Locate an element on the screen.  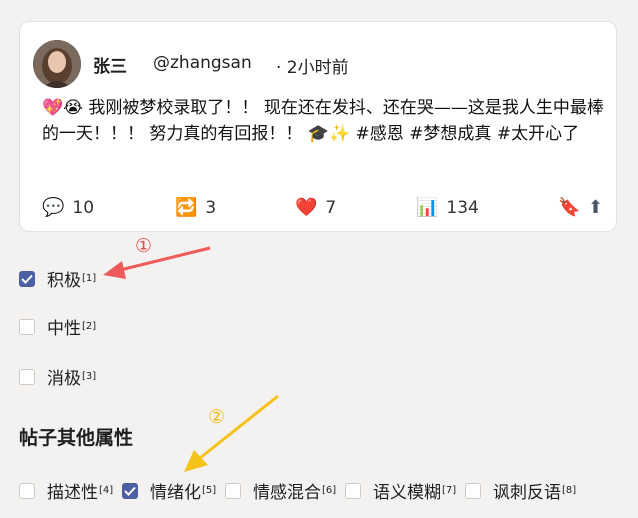
option-descriptive: 描述性 [4] is located at coordinates (66, 490).